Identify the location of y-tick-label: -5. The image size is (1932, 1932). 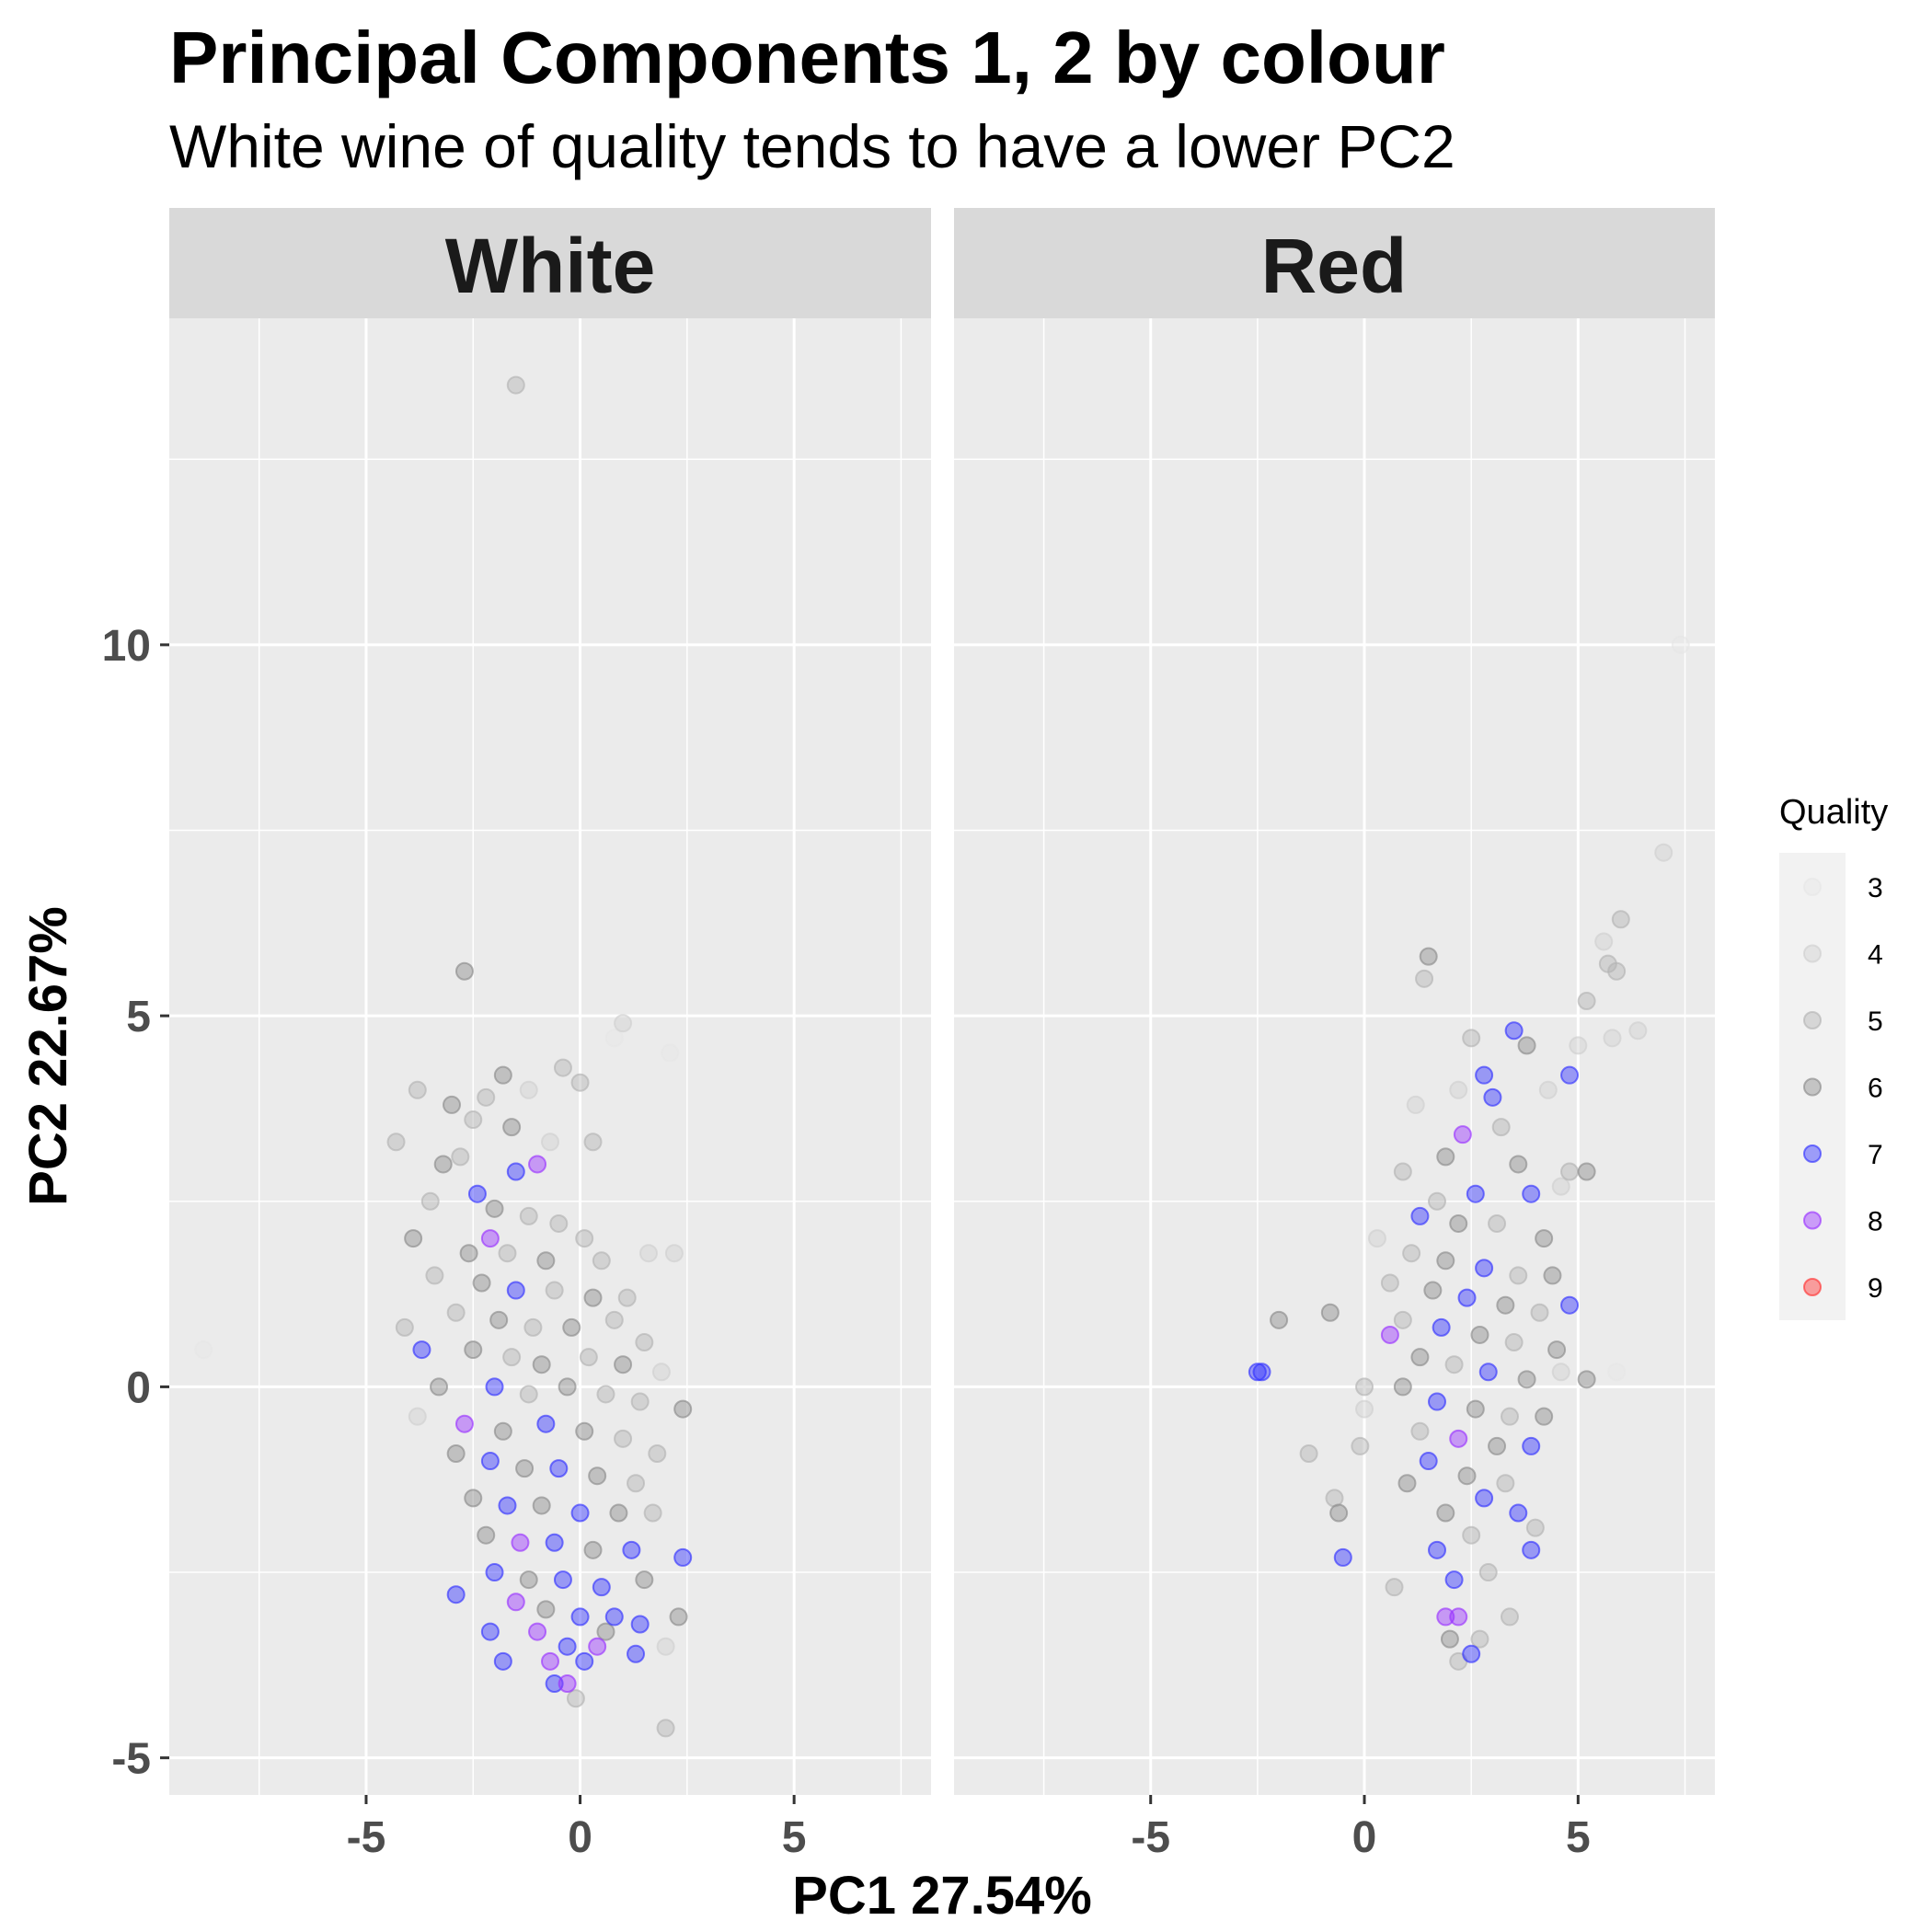
(131, 1759).